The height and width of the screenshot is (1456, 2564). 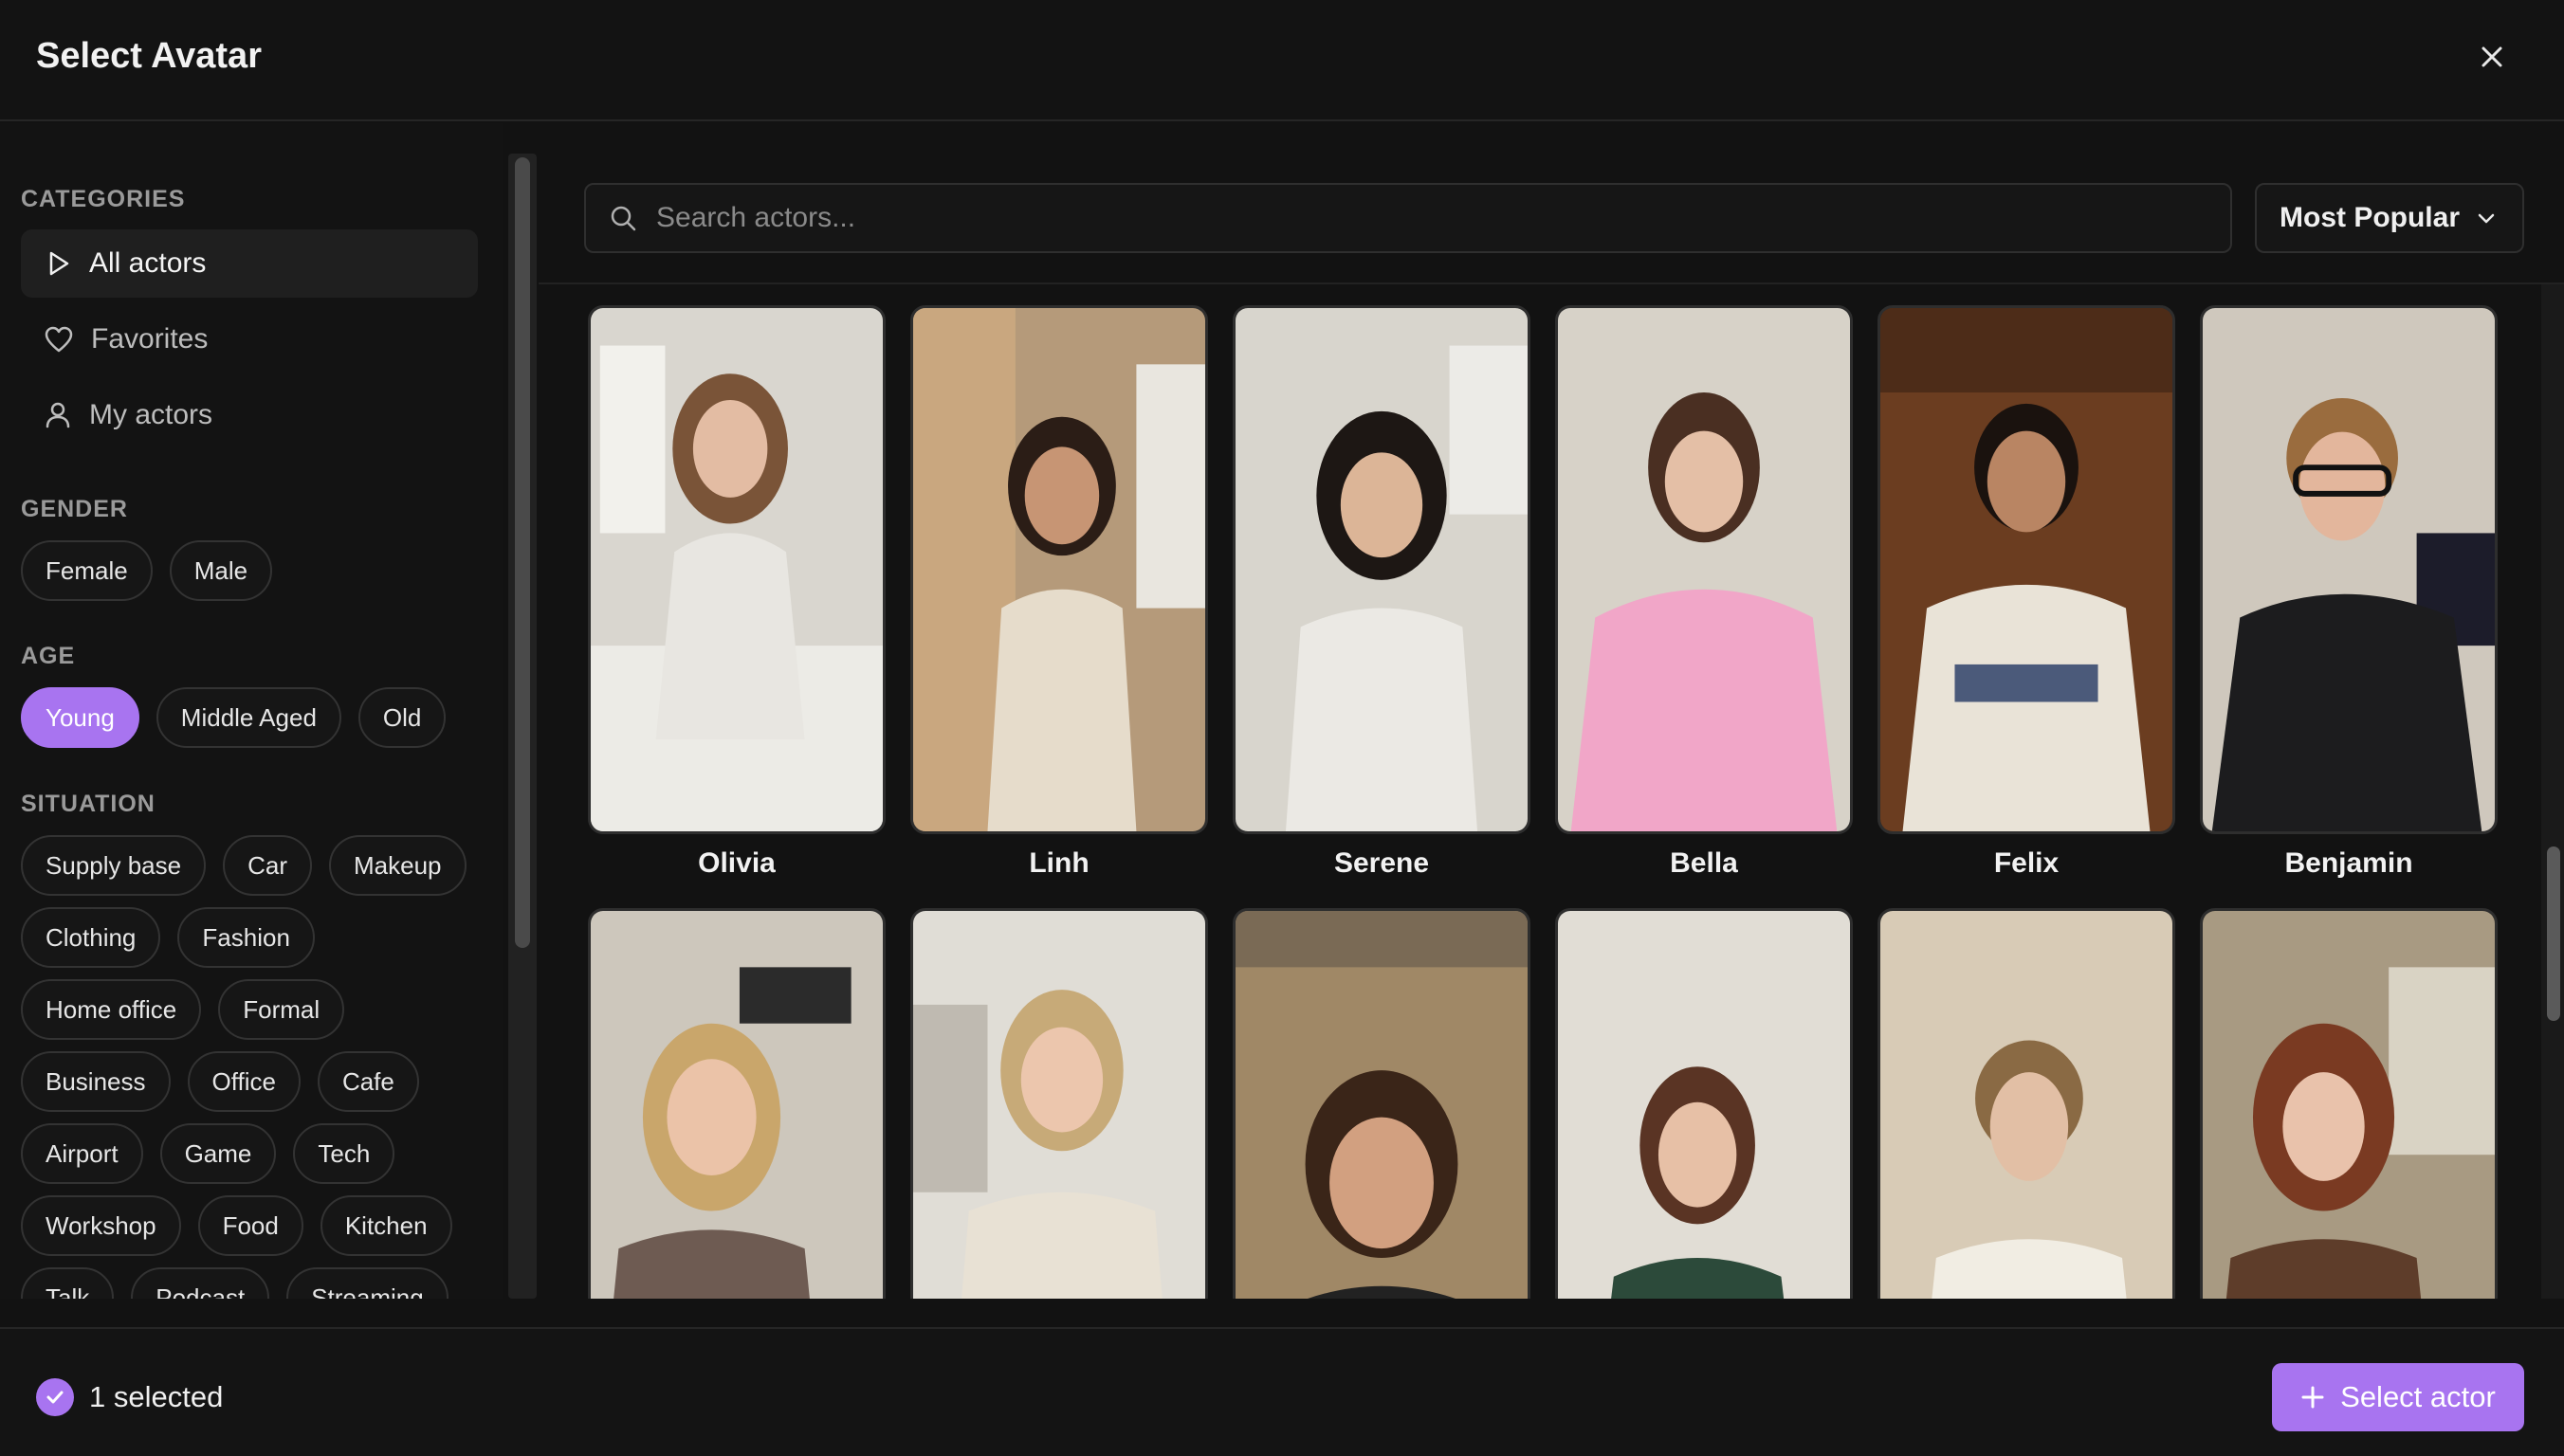 What do you see at coordinates (87, 570) in the screenshot?
I see `chip-female: Female` at bounding box center [87, 570].